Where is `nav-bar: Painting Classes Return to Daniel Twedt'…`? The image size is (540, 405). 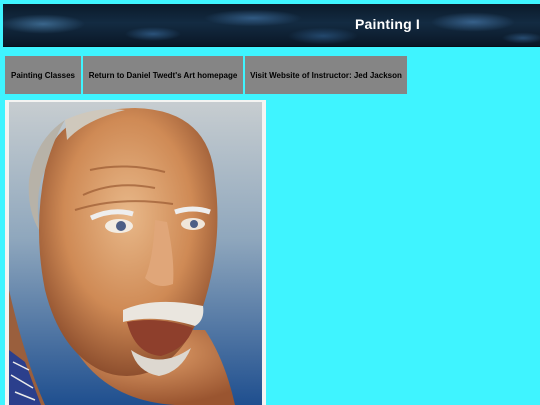 nav-bar: Painting Classes Return to Daniel Twedt'… is located at coordinates (207, 75).